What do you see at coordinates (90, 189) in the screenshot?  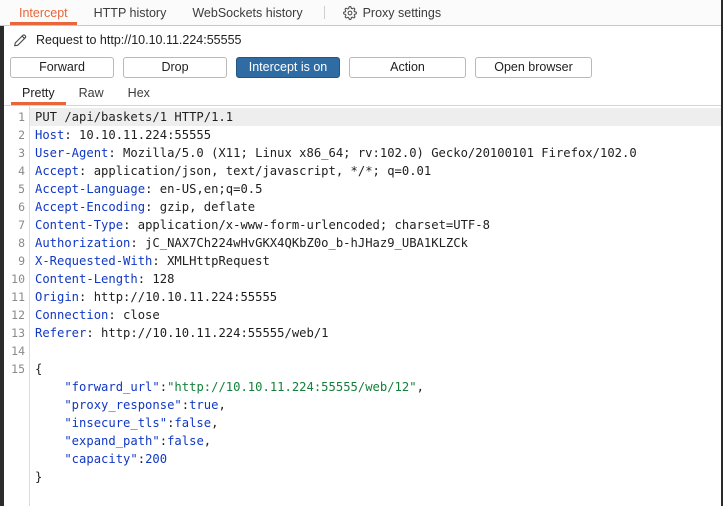 I see `code-span: Accept-Language` at bounding box center [90, 189].